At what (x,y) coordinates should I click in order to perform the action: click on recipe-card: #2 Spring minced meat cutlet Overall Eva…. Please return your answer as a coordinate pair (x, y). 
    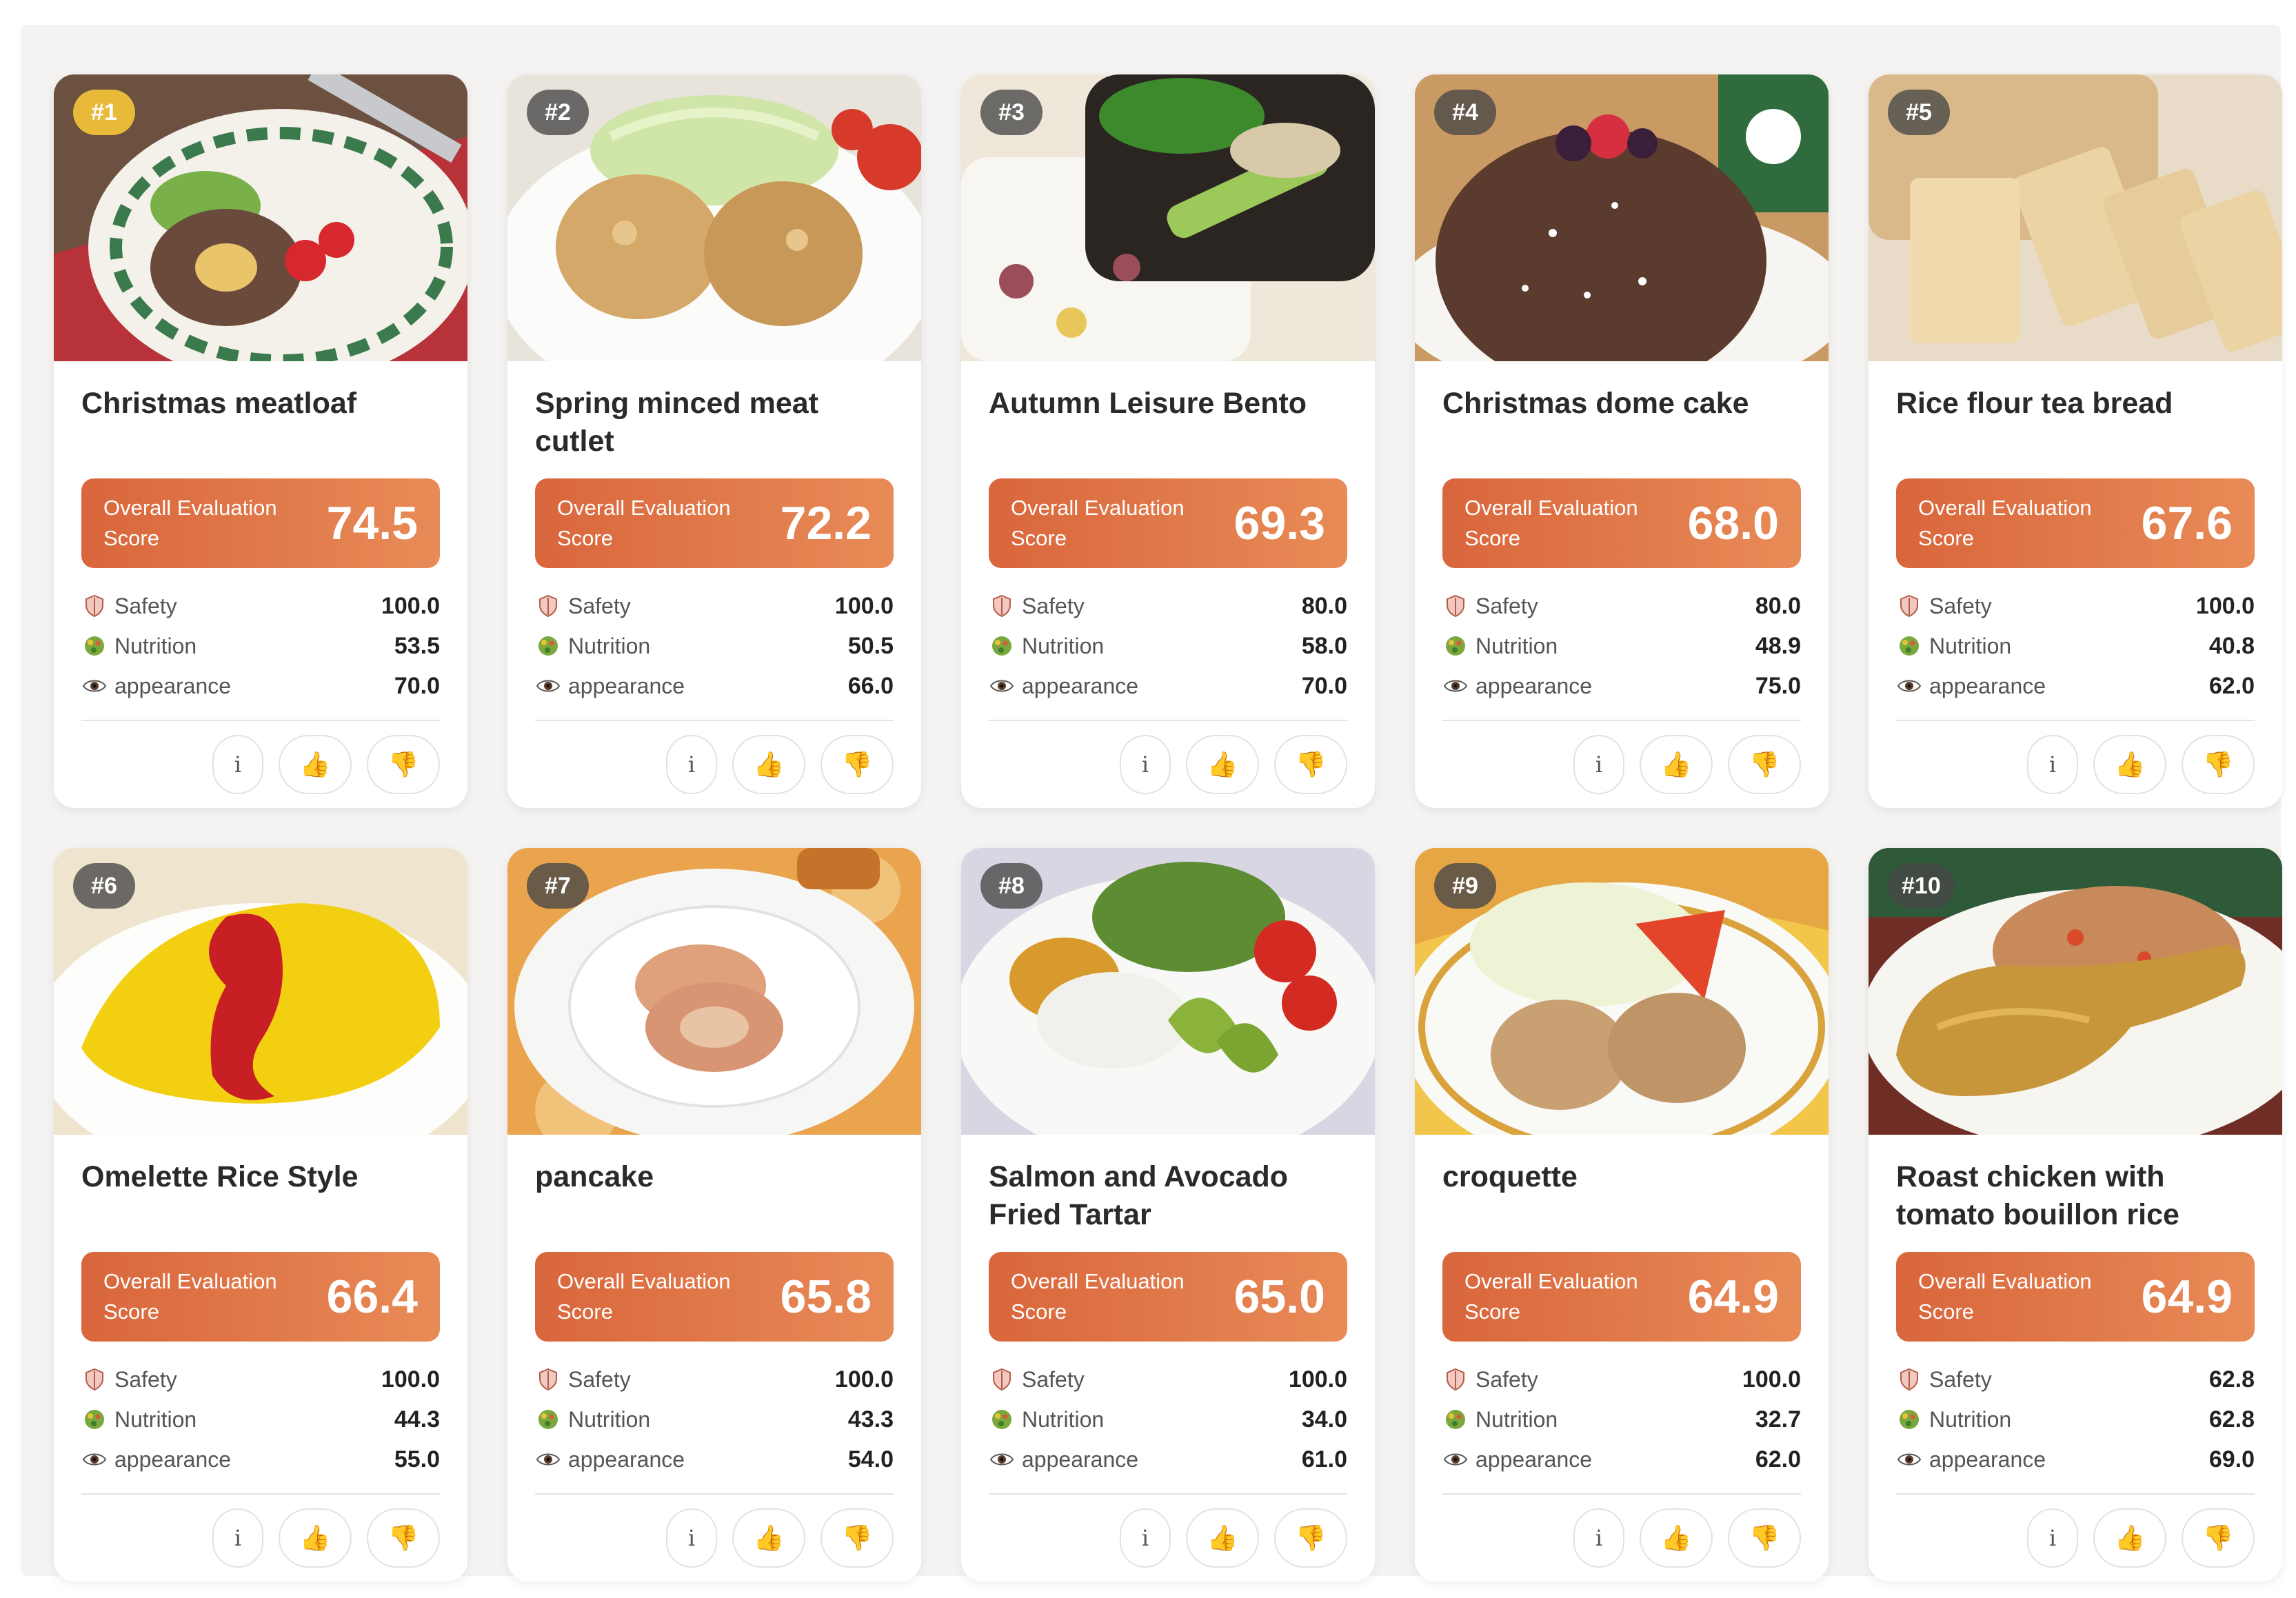
    Looking at the image, I should click on (714, 441).